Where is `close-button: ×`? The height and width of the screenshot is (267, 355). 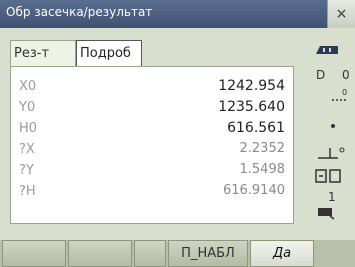 close-button: × is located at coordinates (341, 14).